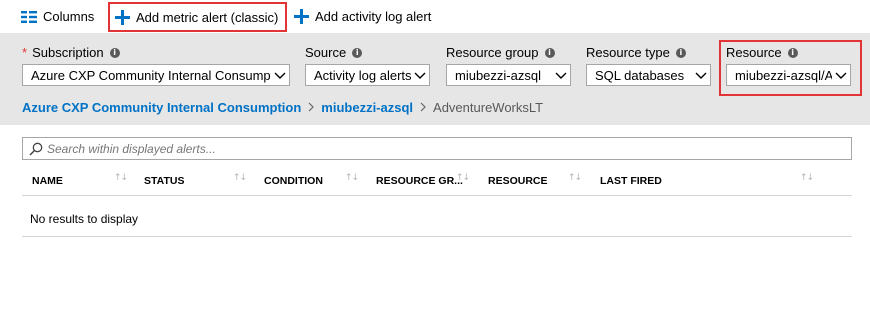  I want to click on add-metric-alert-button: Add metric alert (classic), so click(198, 17).